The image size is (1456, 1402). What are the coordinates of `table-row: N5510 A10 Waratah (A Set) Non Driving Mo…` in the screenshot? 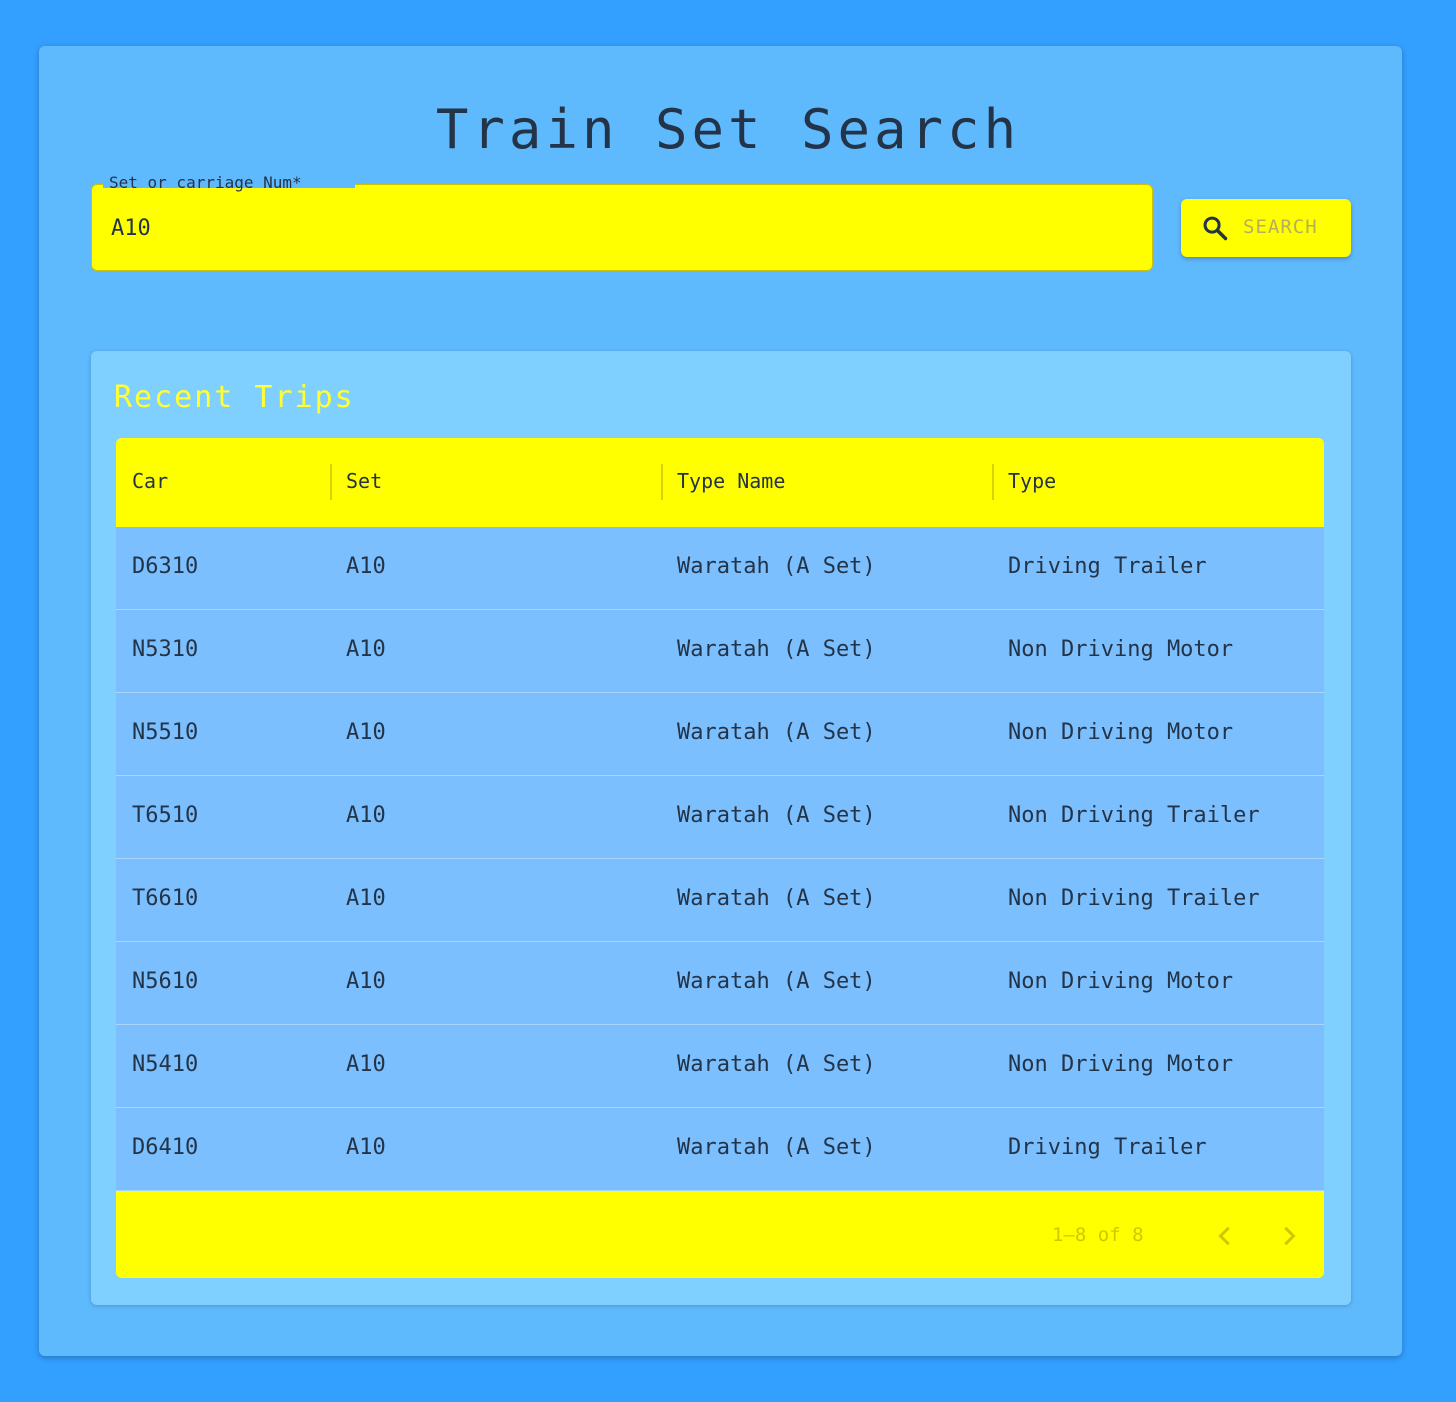 It's located at (720, 734).